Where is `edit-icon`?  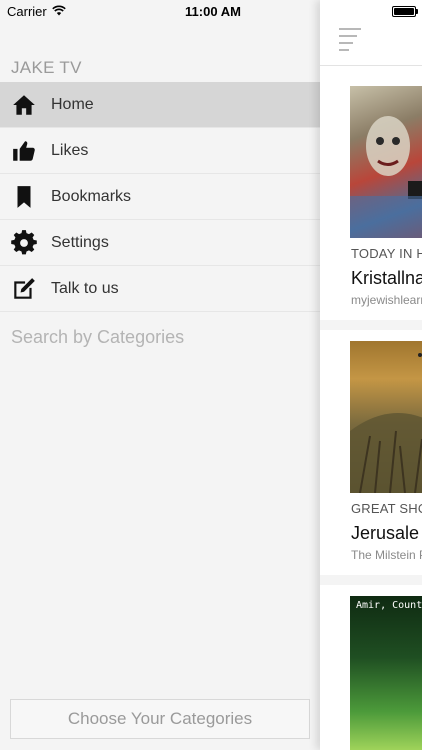
edit-icon is located at coordinates (25, 289).